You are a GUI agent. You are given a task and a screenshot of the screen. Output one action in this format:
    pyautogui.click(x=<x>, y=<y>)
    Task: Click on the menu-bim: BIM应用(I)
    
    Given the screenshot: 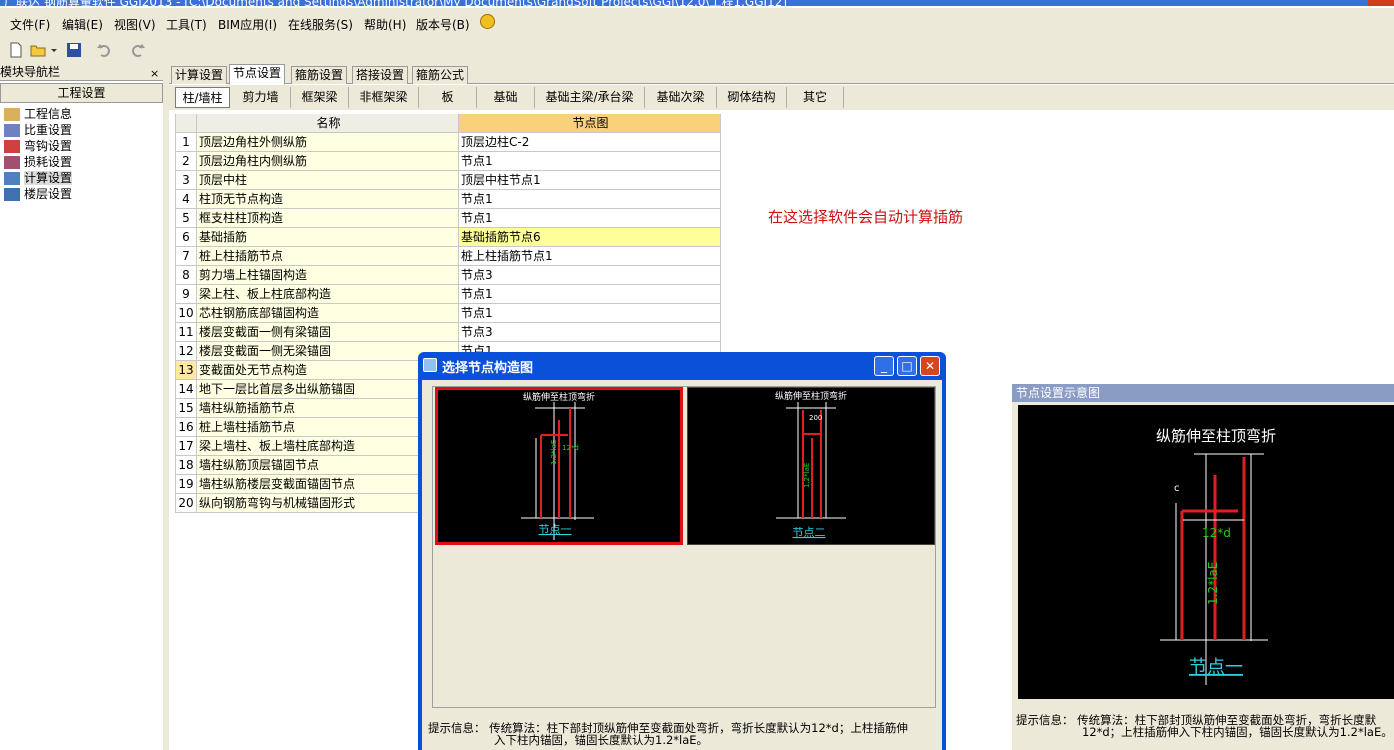 What is the action you would take?
    pyautogui.click(x=247, y=24)
    